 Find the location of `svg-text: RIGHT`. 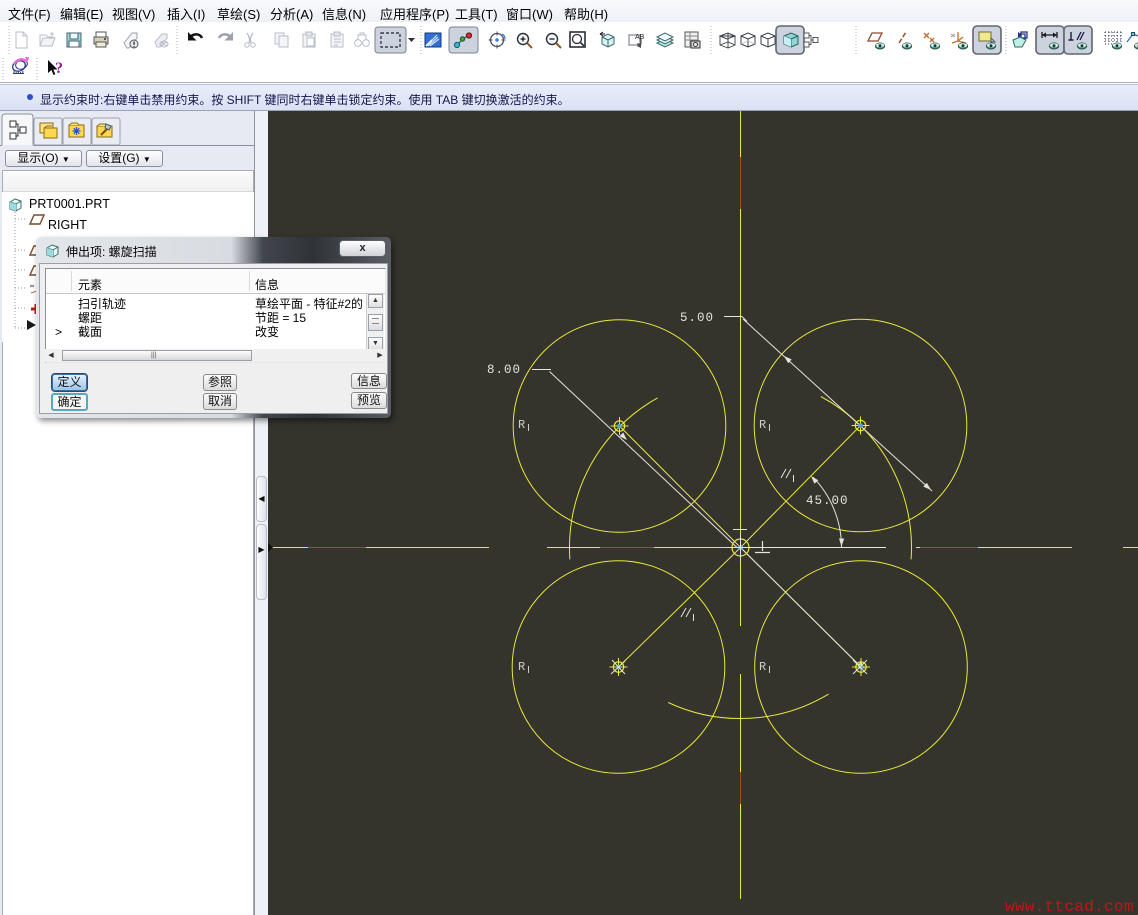

svg-text: RIGHT is located at coordinates (67, 225).